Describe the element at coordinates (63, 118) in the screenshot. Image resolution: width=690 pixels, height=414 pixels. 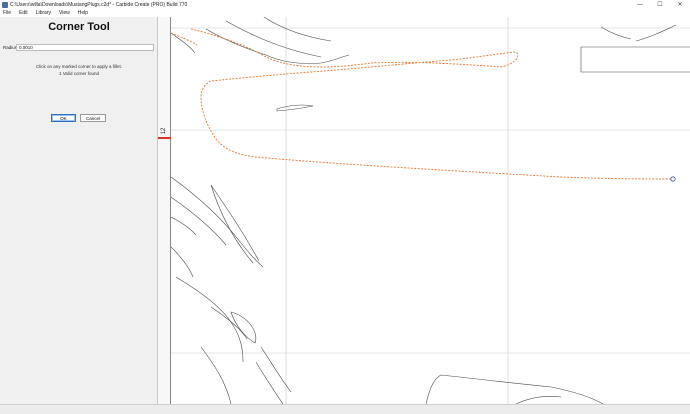
I see `ok-button: OK` at that location.